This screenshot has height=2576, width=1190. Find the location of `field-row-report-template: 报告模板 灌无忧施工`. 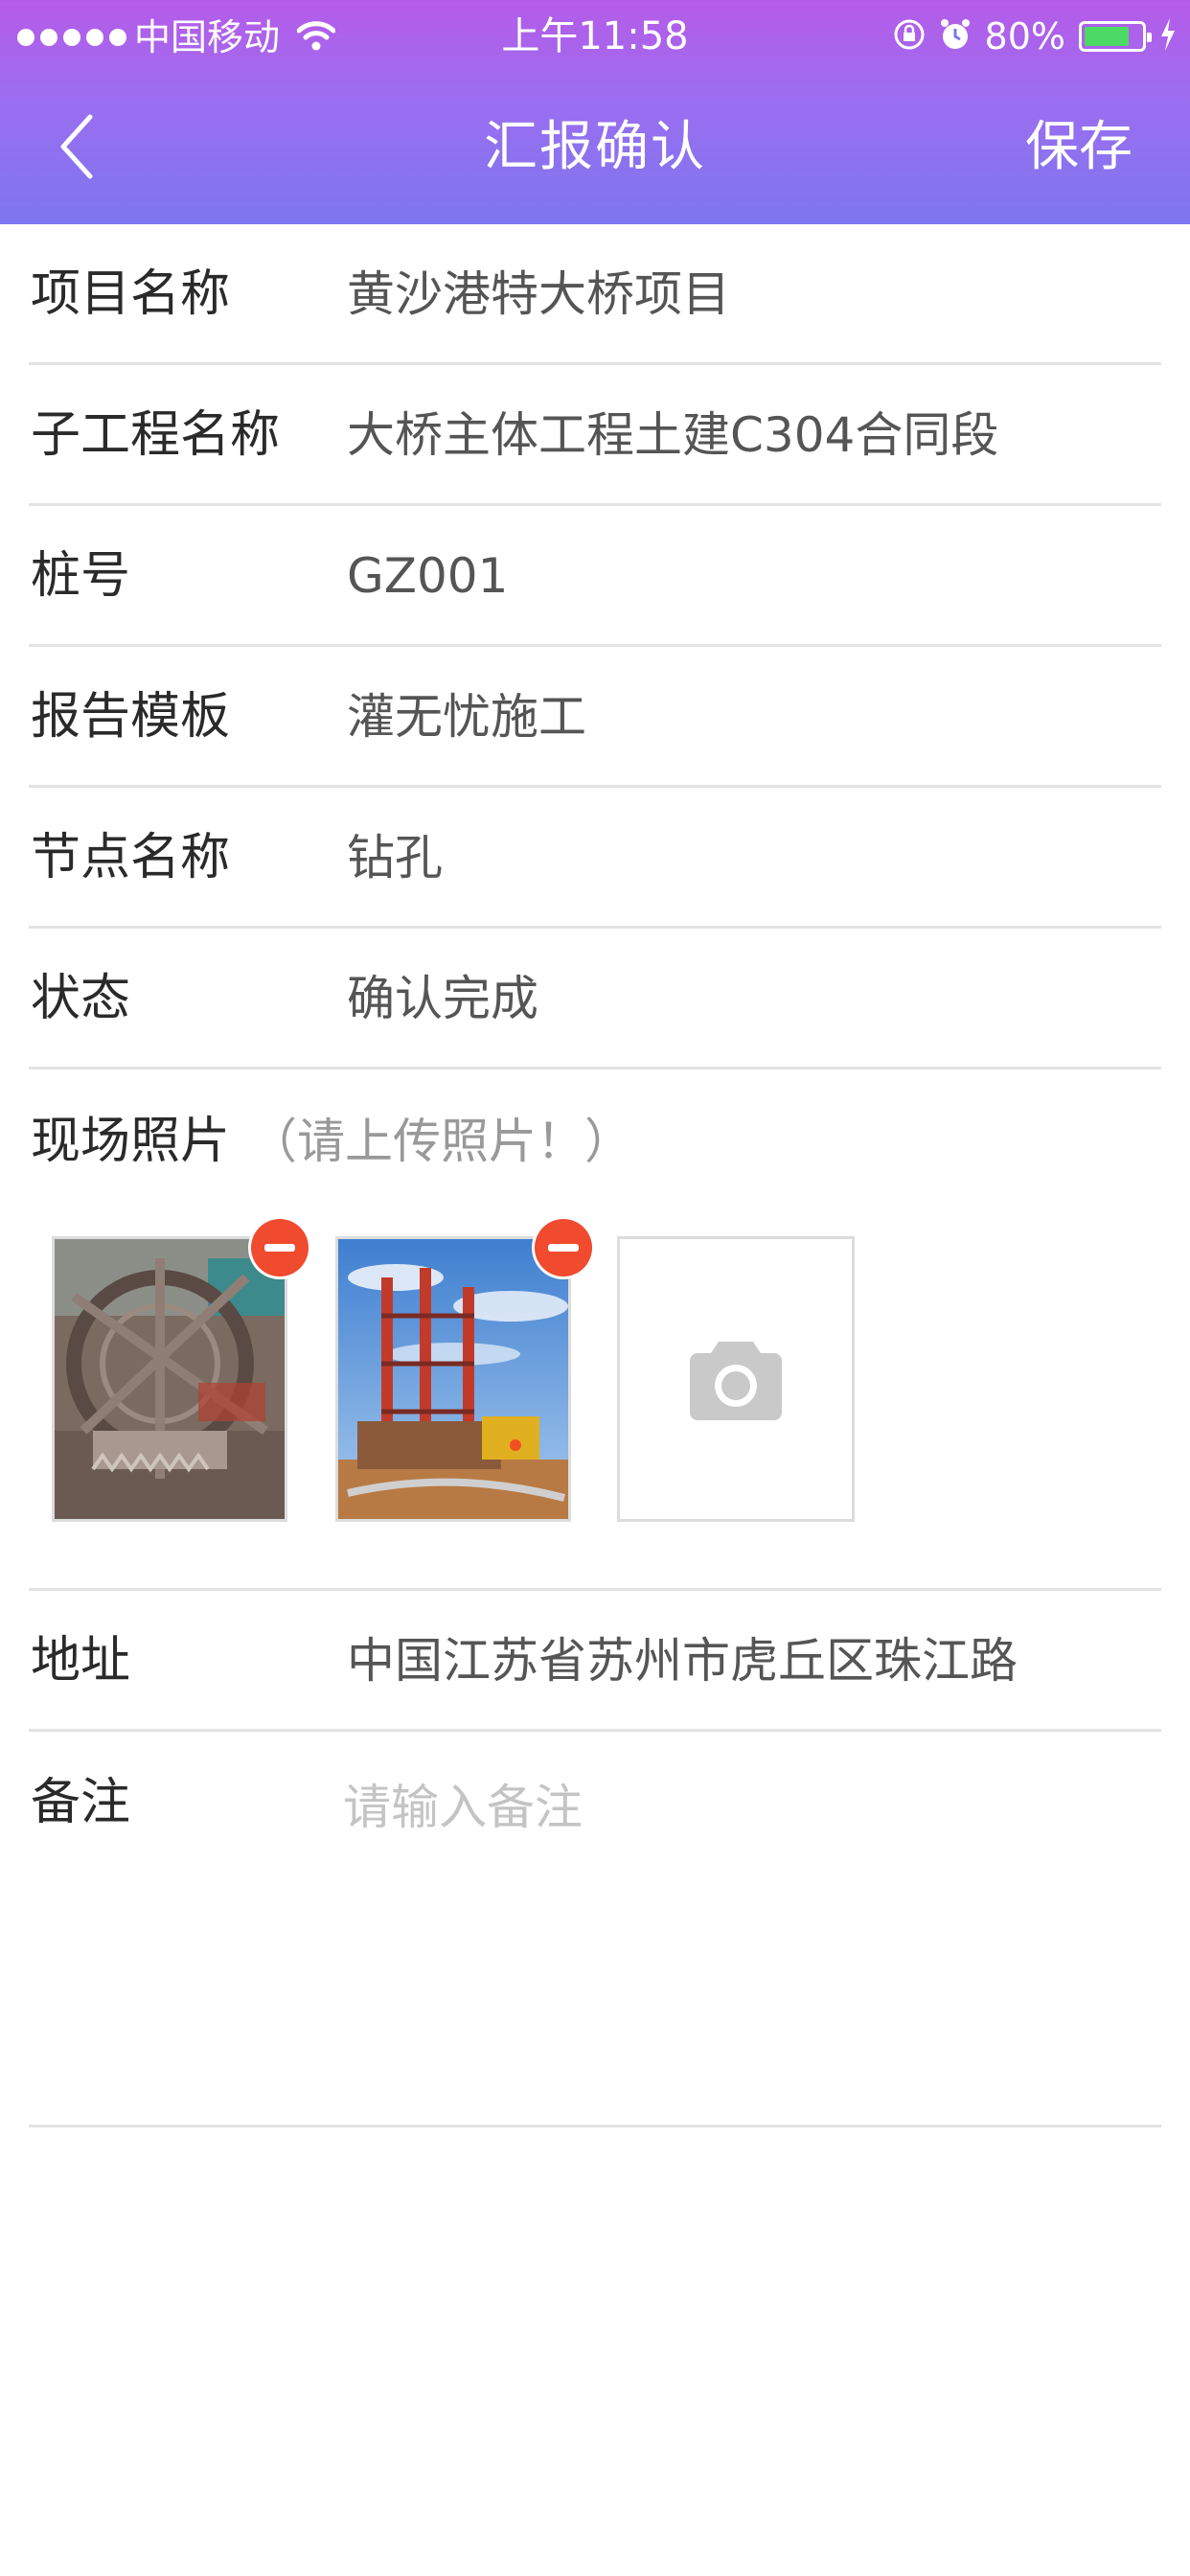

field-row-report-template: 报告模板 灌无忧施工 is located at coordinates (595, 717).